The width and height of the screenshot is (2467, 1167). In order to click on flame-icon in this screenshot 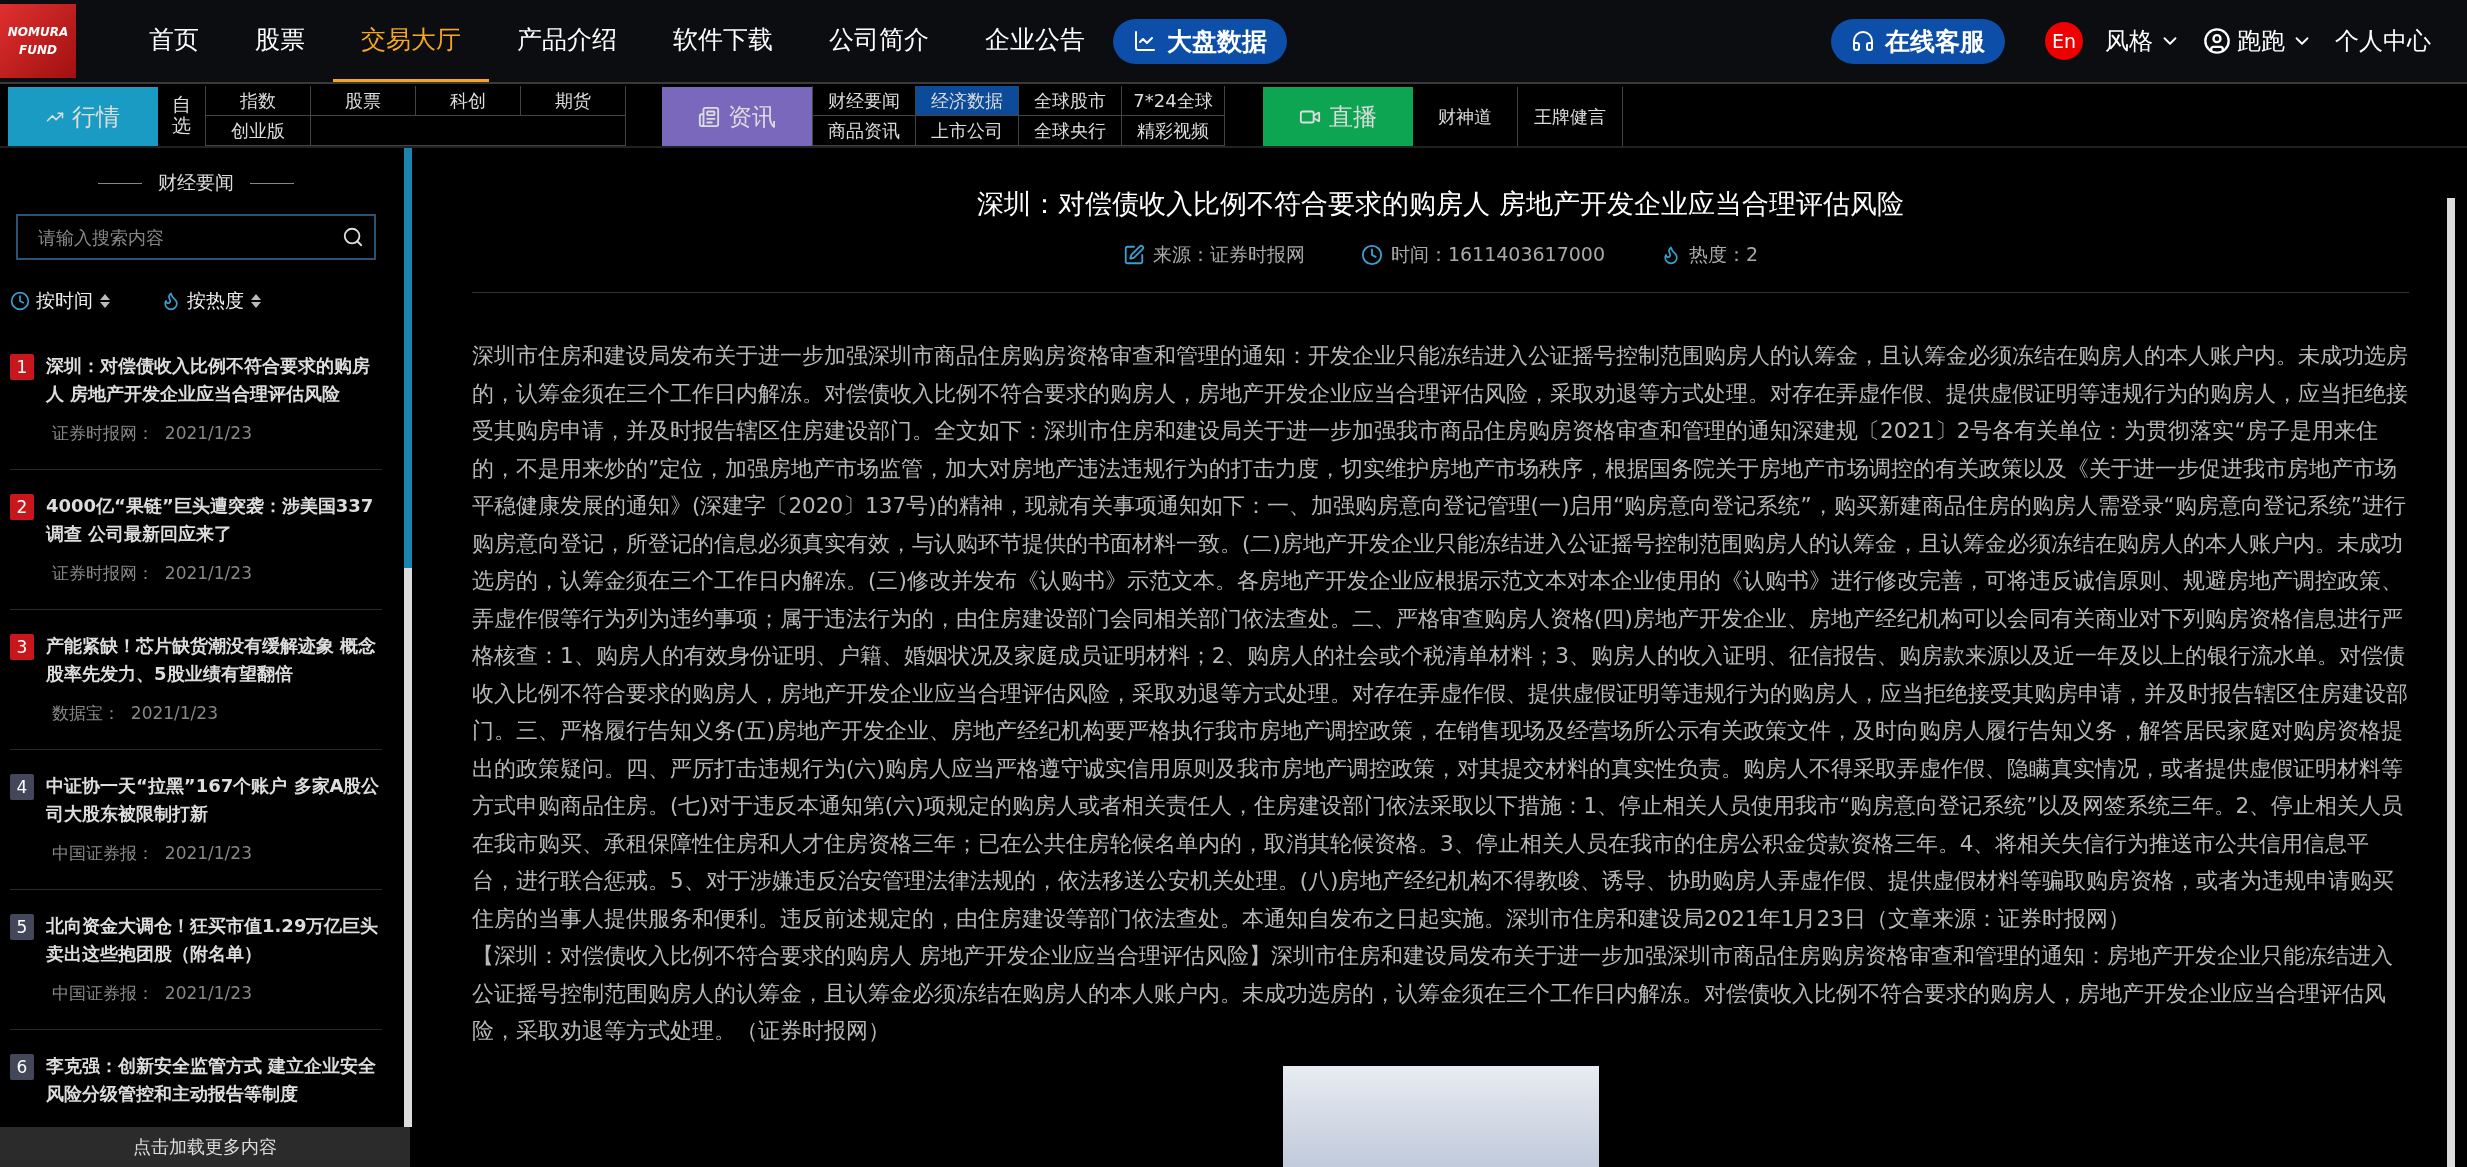, I will do `click(171, 301)`.